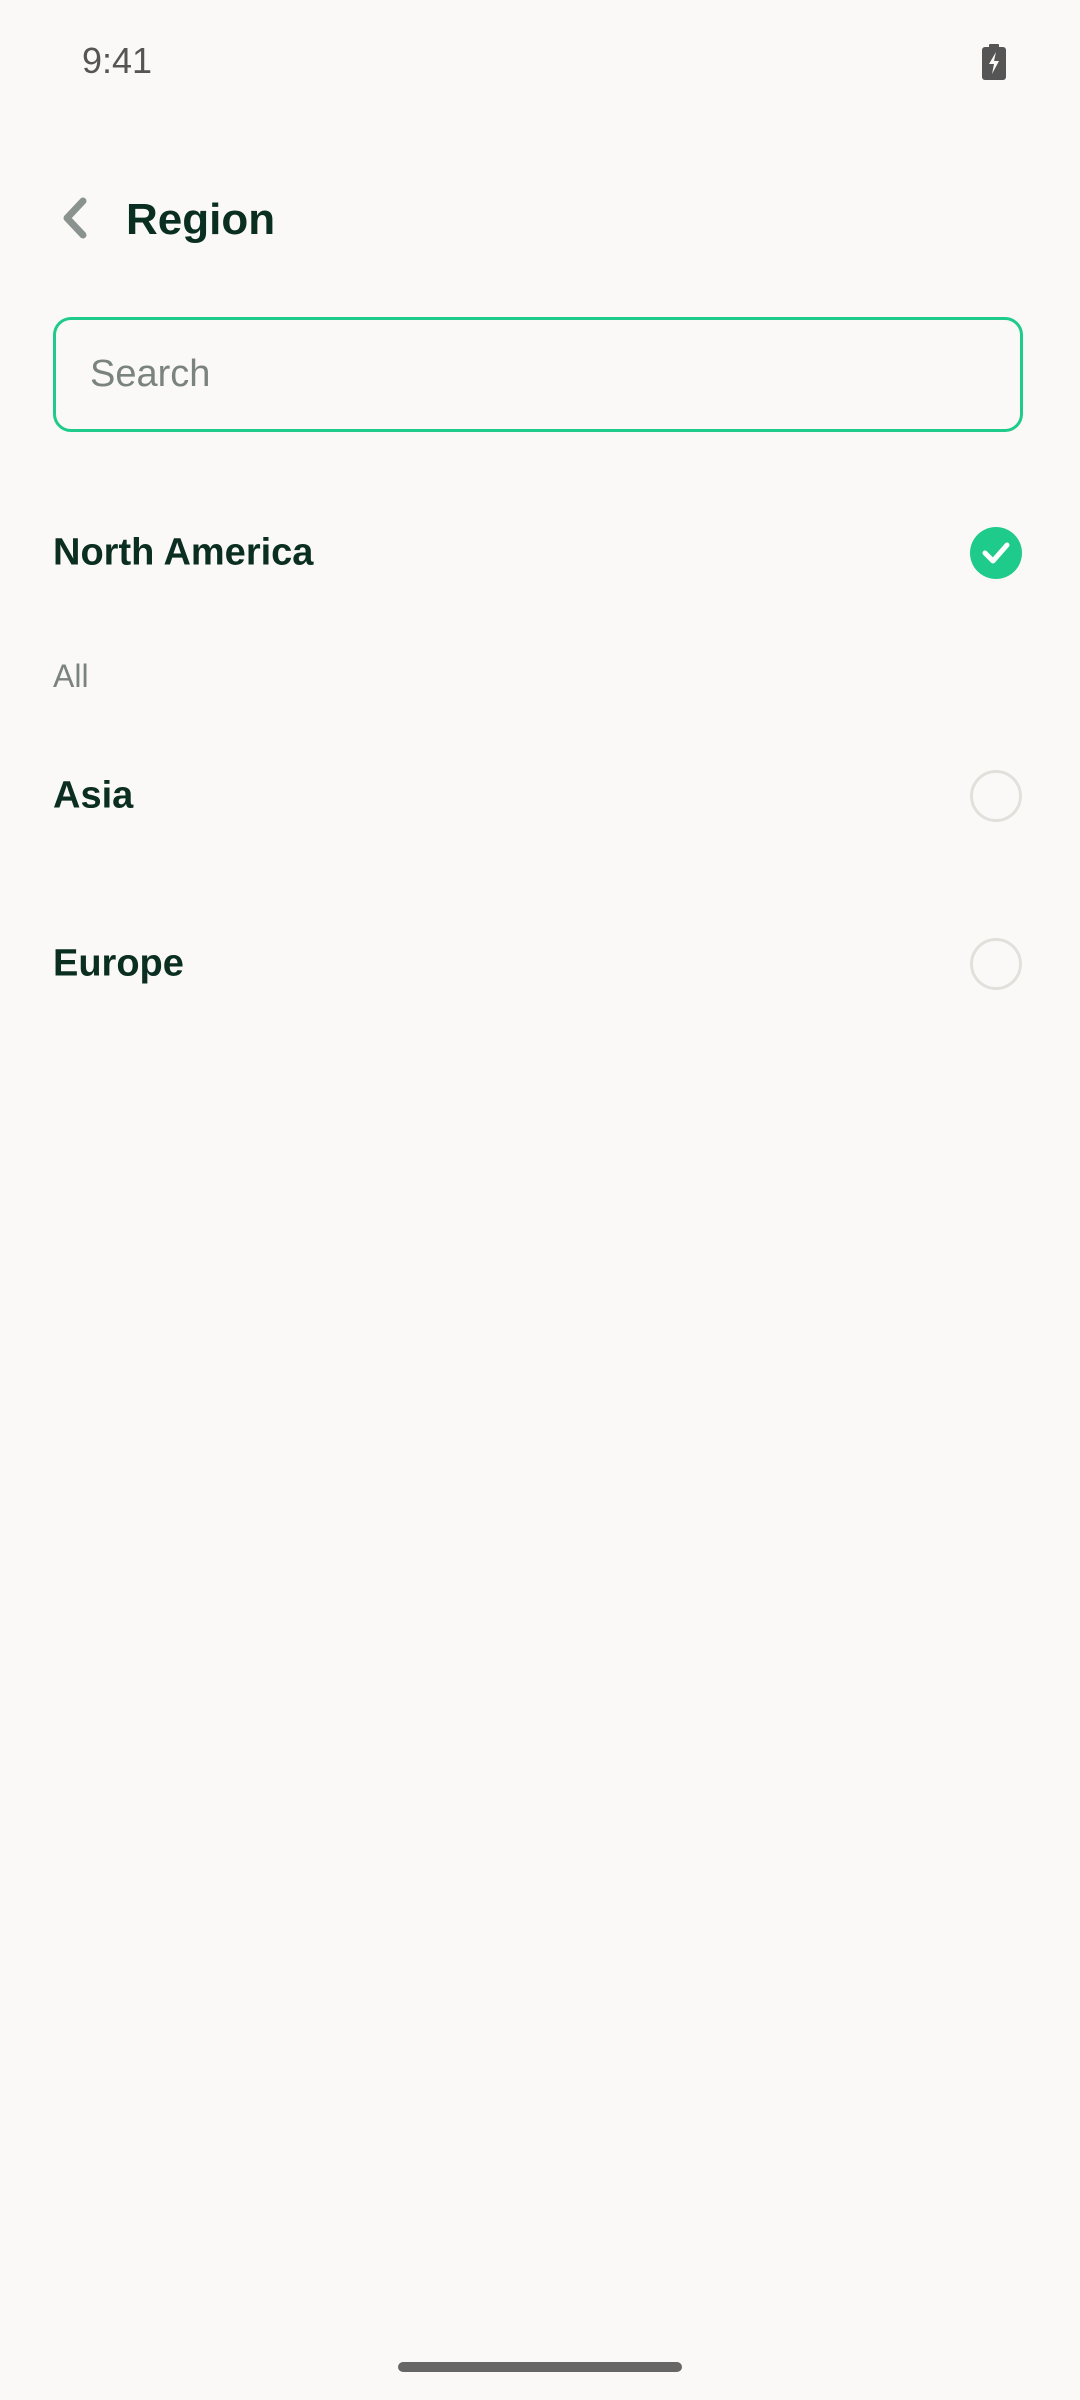 The width and height of the screenshot is (1080, 2400). I want to click on status-time: 9:41, so click(117, 60).